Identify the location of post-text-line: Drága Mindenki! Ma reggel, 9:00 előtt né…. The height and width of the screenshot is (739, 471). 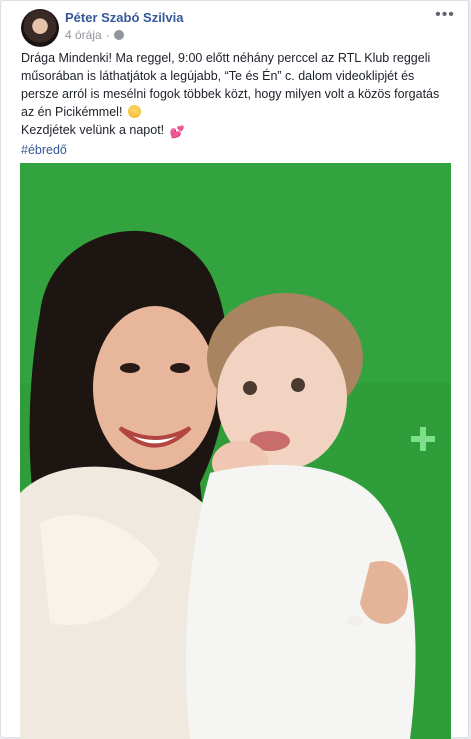
(226, 58).